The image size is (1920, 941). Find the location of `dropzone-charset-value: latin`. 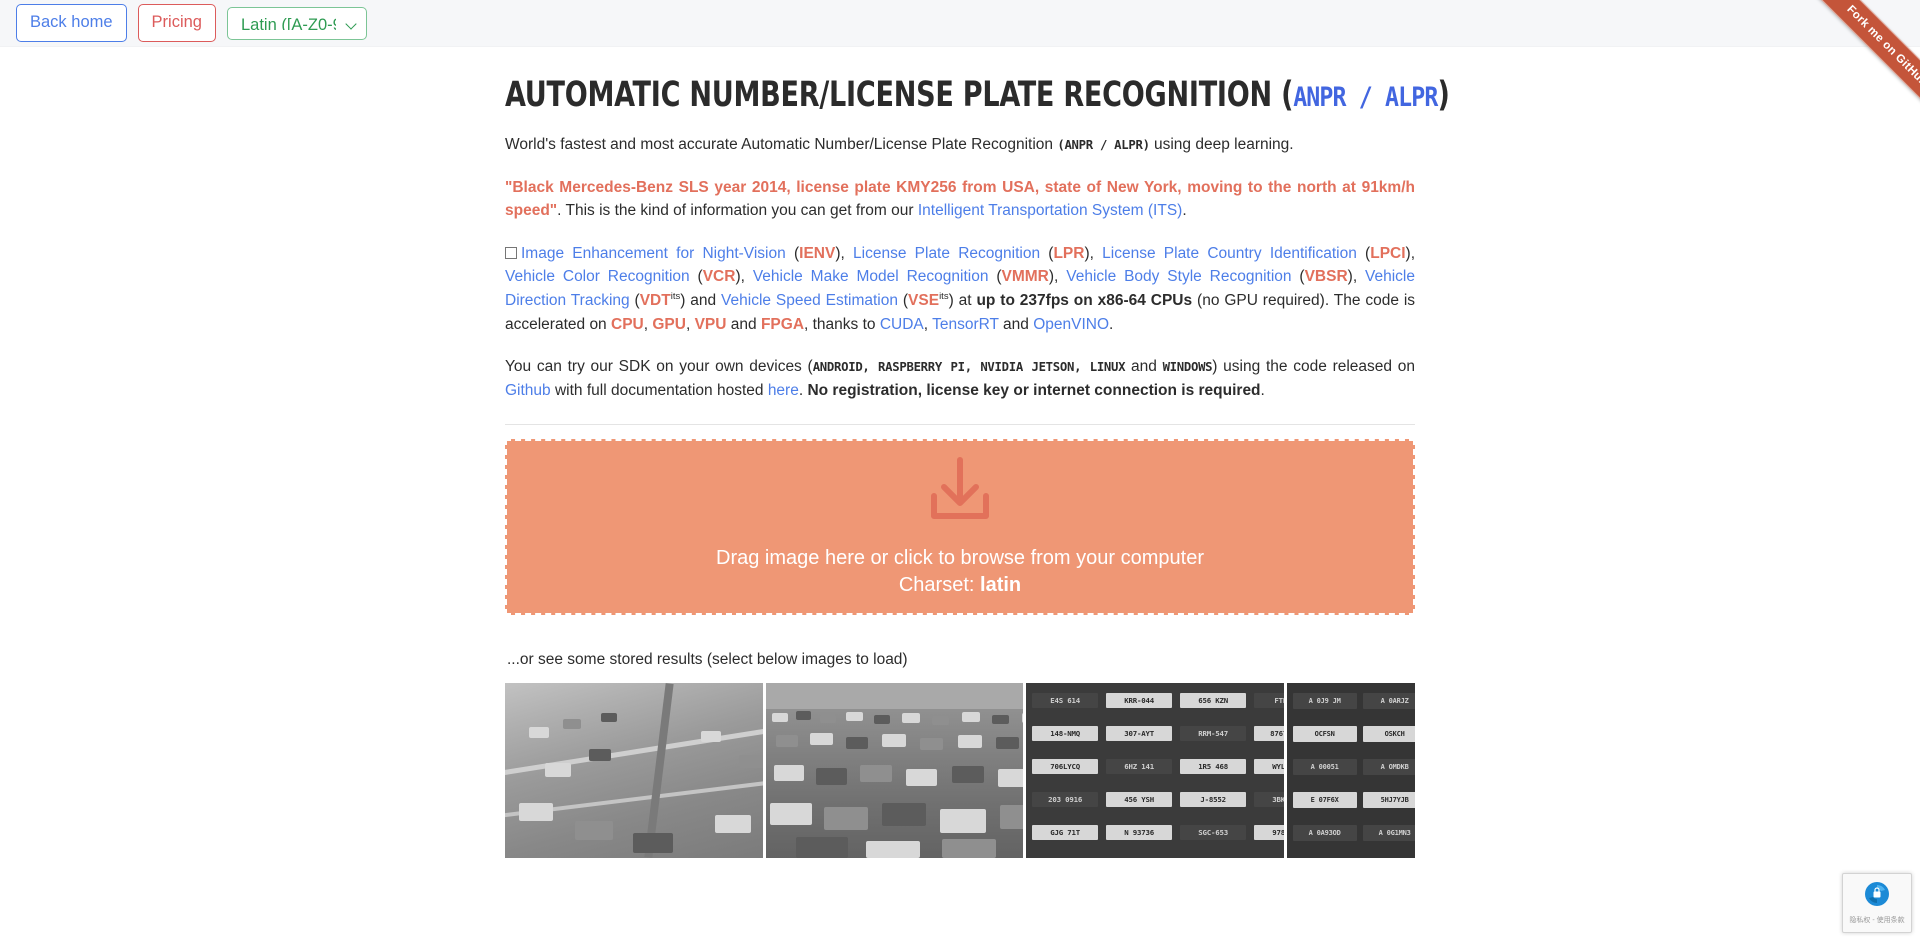

dropzone-charset-value: latin is located at coordinates (1001, 584).